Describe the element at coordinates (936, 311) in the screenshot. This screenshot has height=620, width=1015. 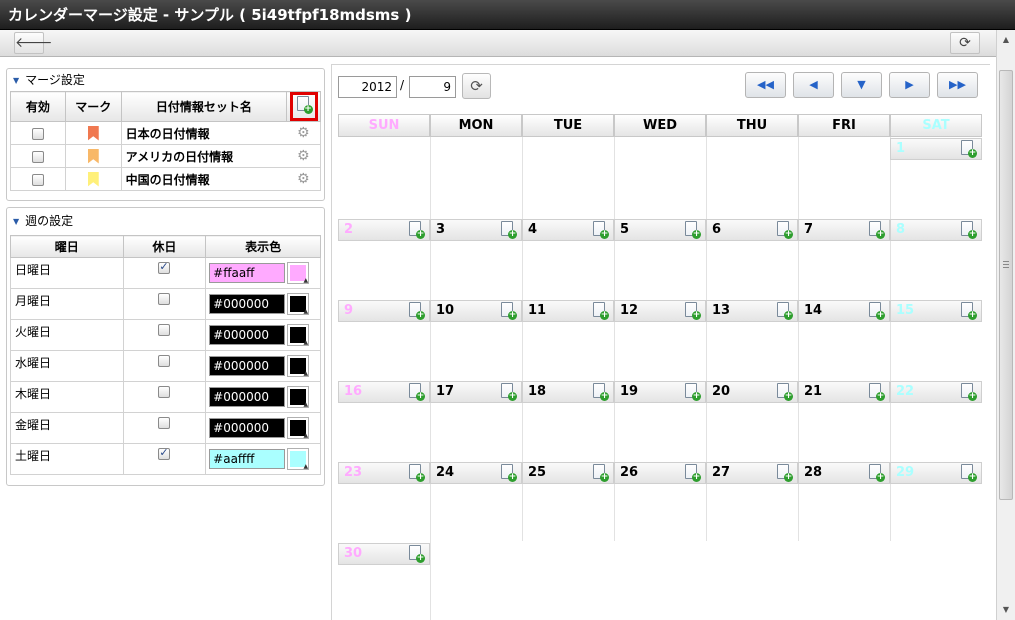
I see `calendar-day: 15 +` at that location.